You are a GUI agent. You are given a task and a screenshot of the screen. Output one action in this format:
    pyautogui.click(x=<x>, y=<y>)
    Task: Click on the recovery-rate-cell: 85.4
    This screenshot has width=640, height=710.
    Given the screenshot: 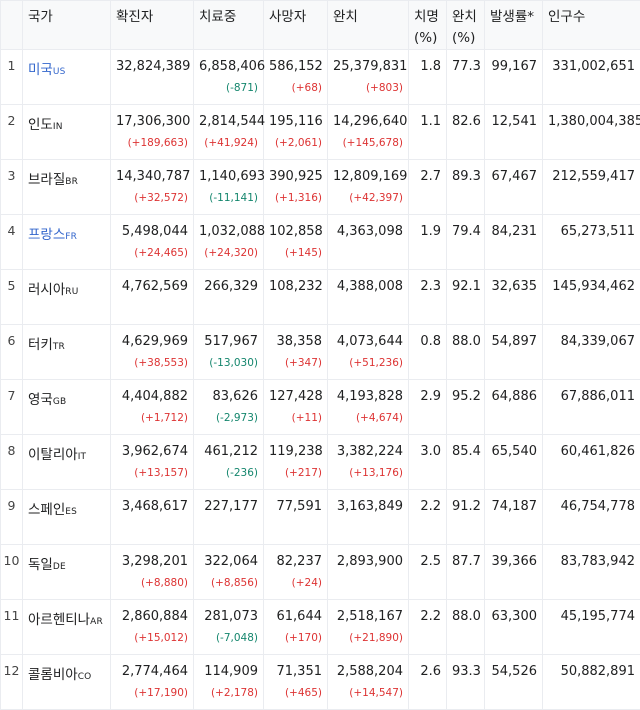 What is the action you would take?
    pyautogui.click(x=466, y=462)
    